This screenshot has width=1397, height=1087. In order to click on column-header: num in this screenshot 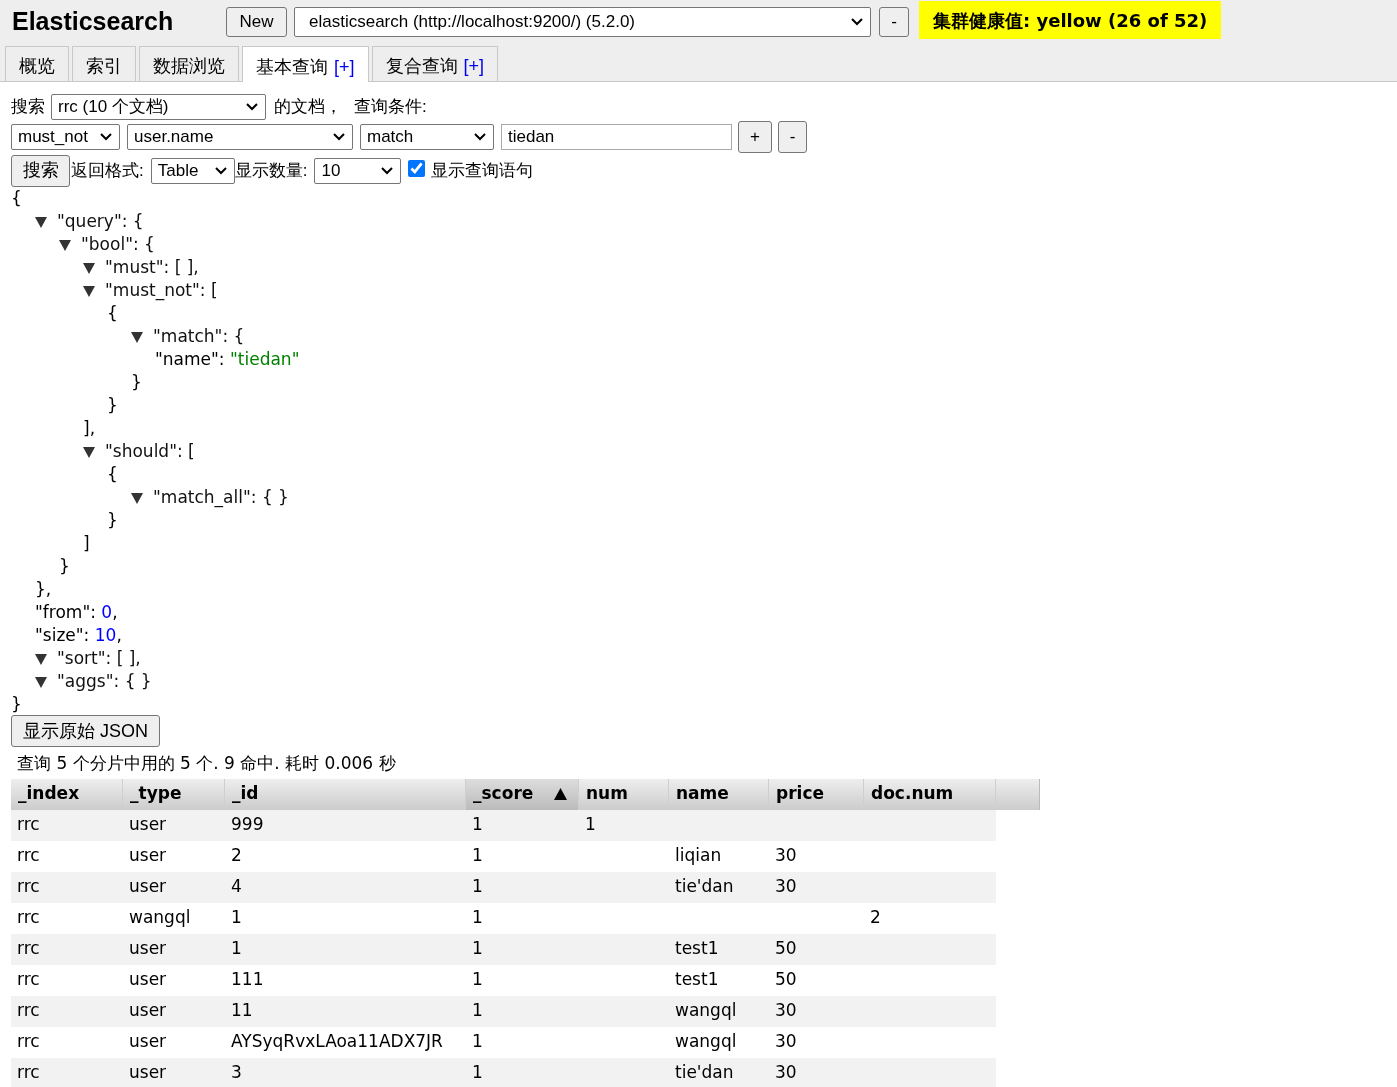, I will do `click(624, 794)`.